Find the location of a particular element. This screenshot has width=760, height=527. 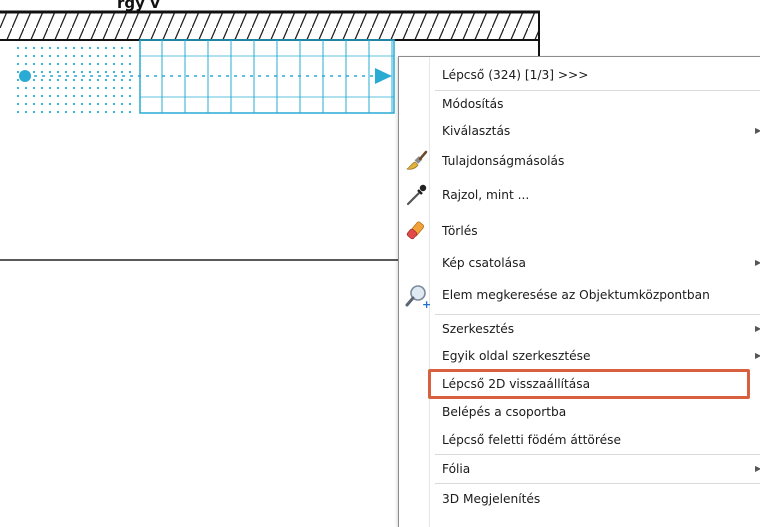

stair-direction-line is located at coordinates (205, 76).